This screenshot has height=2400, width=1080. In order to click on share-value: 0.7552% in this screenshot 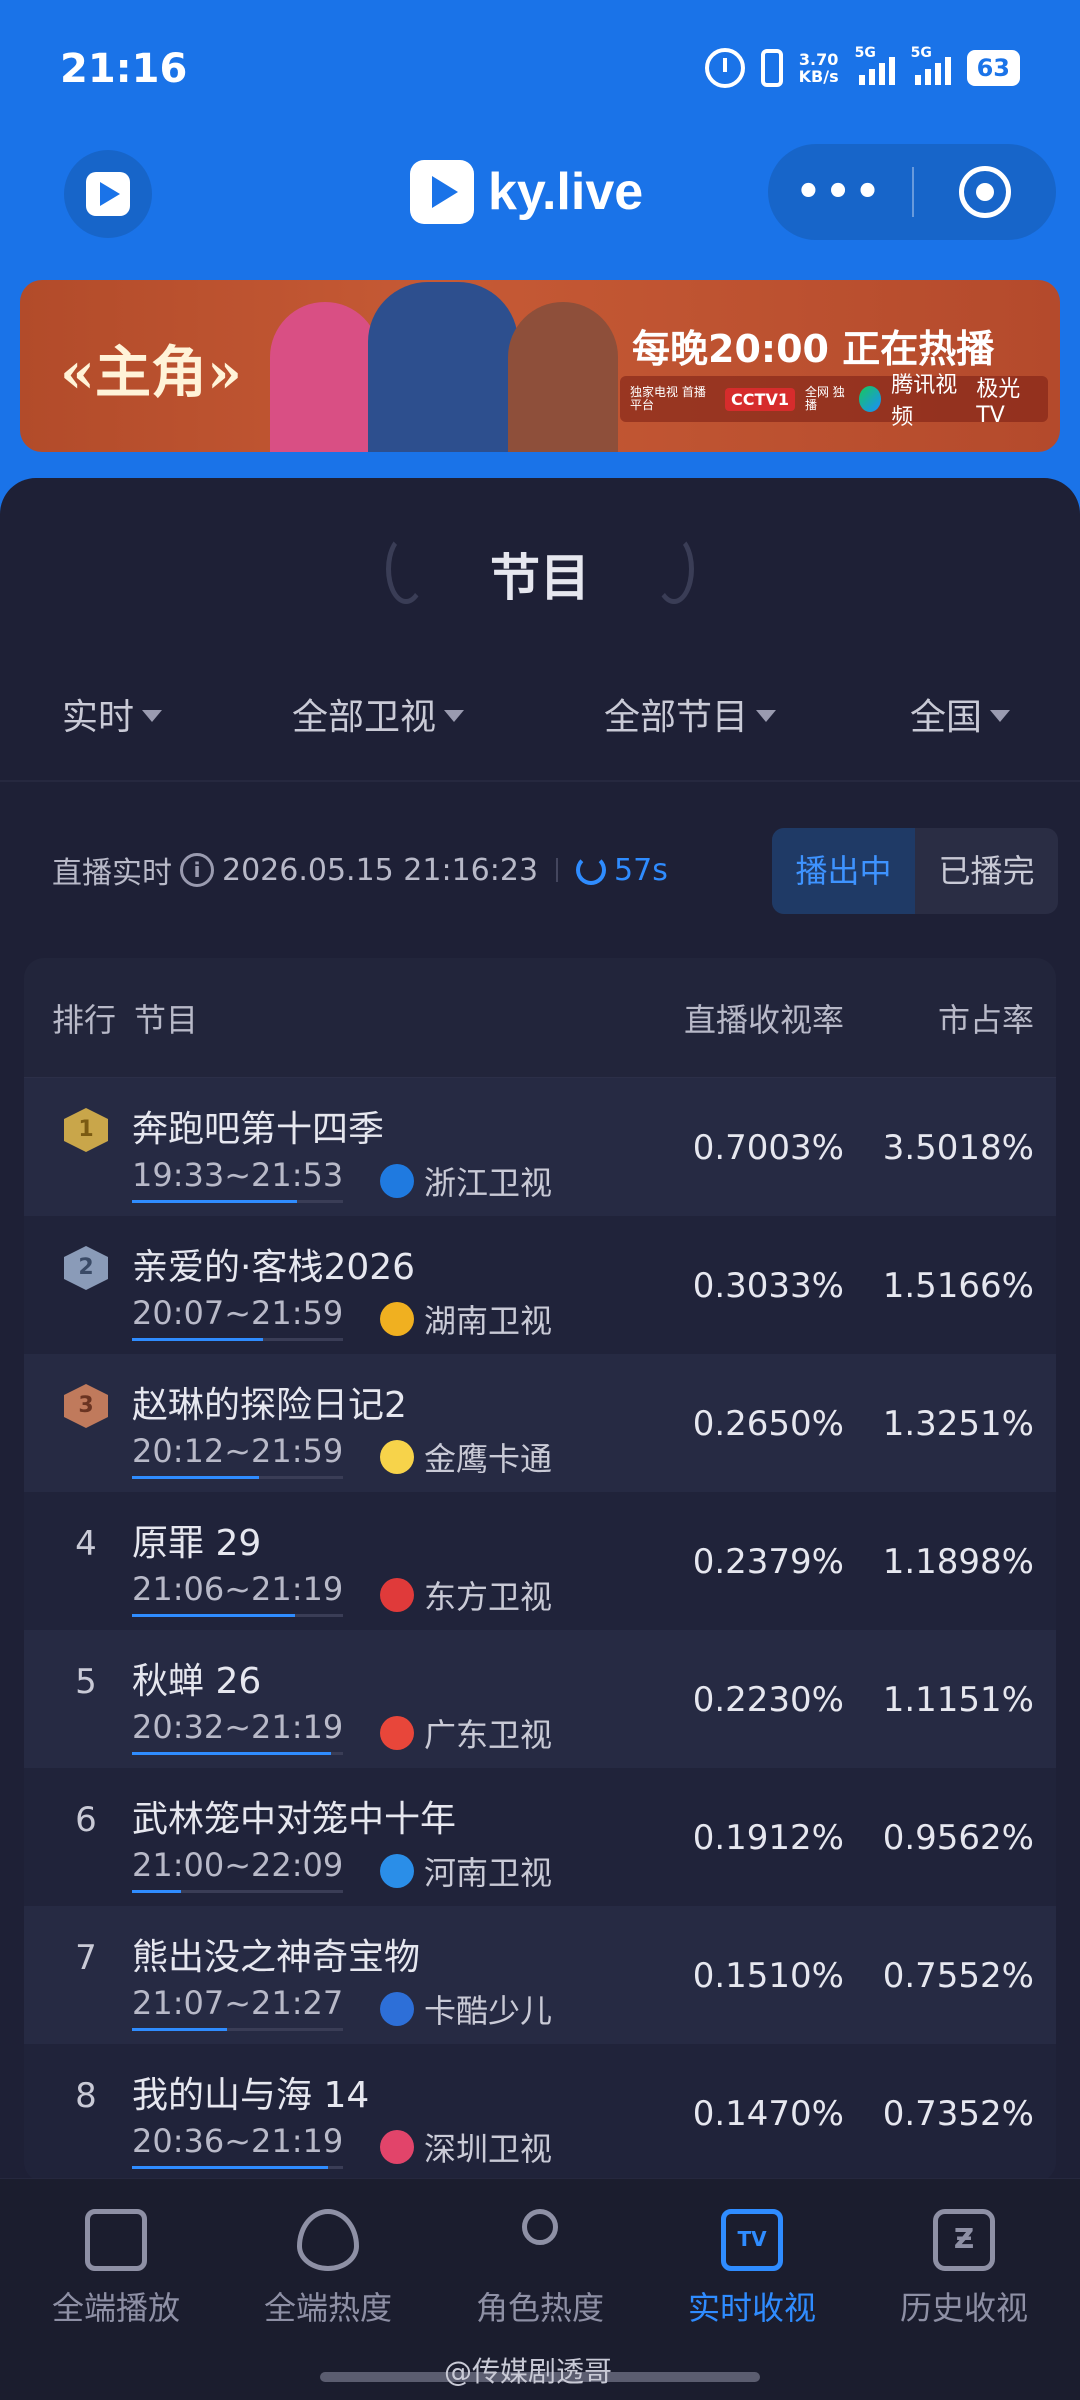, I will do `click(958, 1976)`.